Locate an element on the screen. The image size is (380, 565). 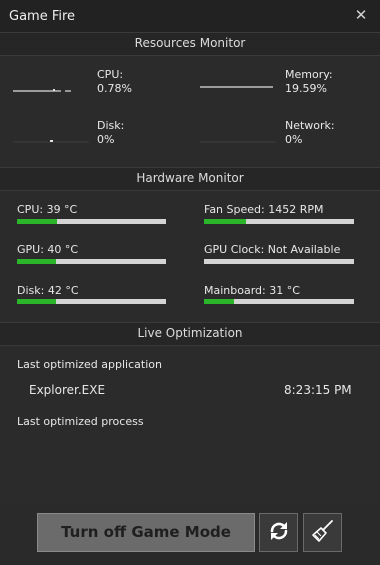
live-optimization-header: Live Optimization is located at coordinates (190, 334).